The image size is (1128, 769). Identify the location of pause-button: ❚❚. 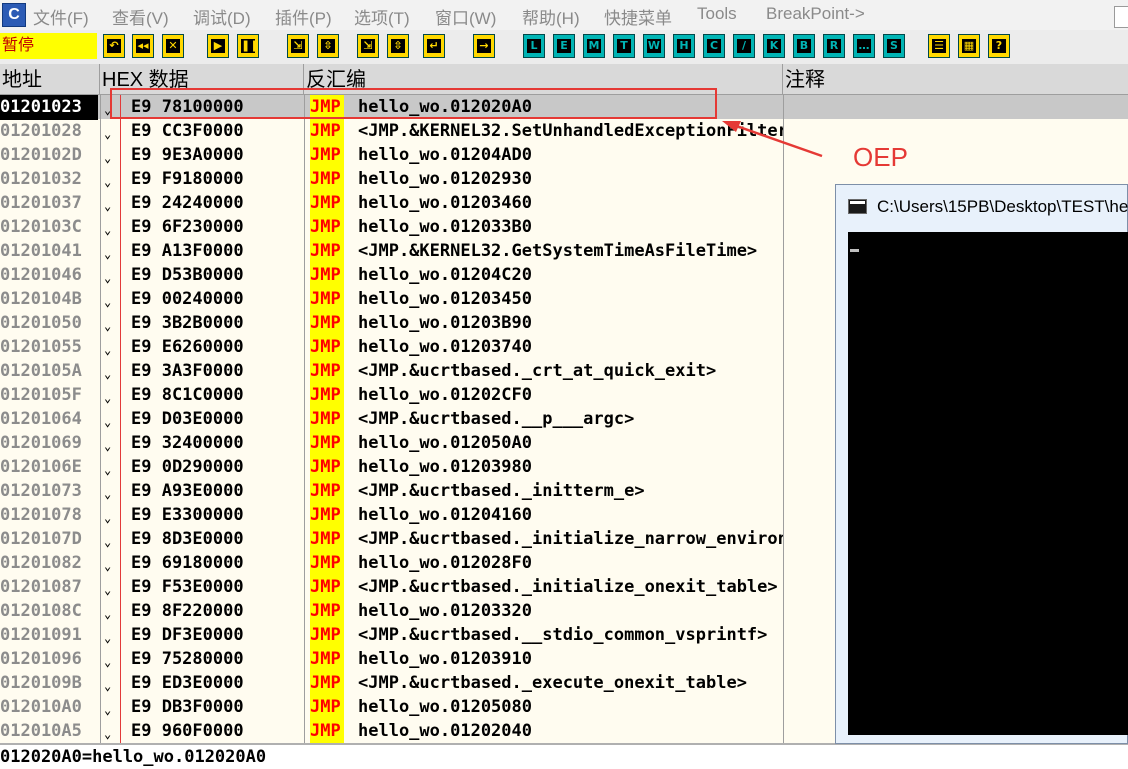
(248, 46).